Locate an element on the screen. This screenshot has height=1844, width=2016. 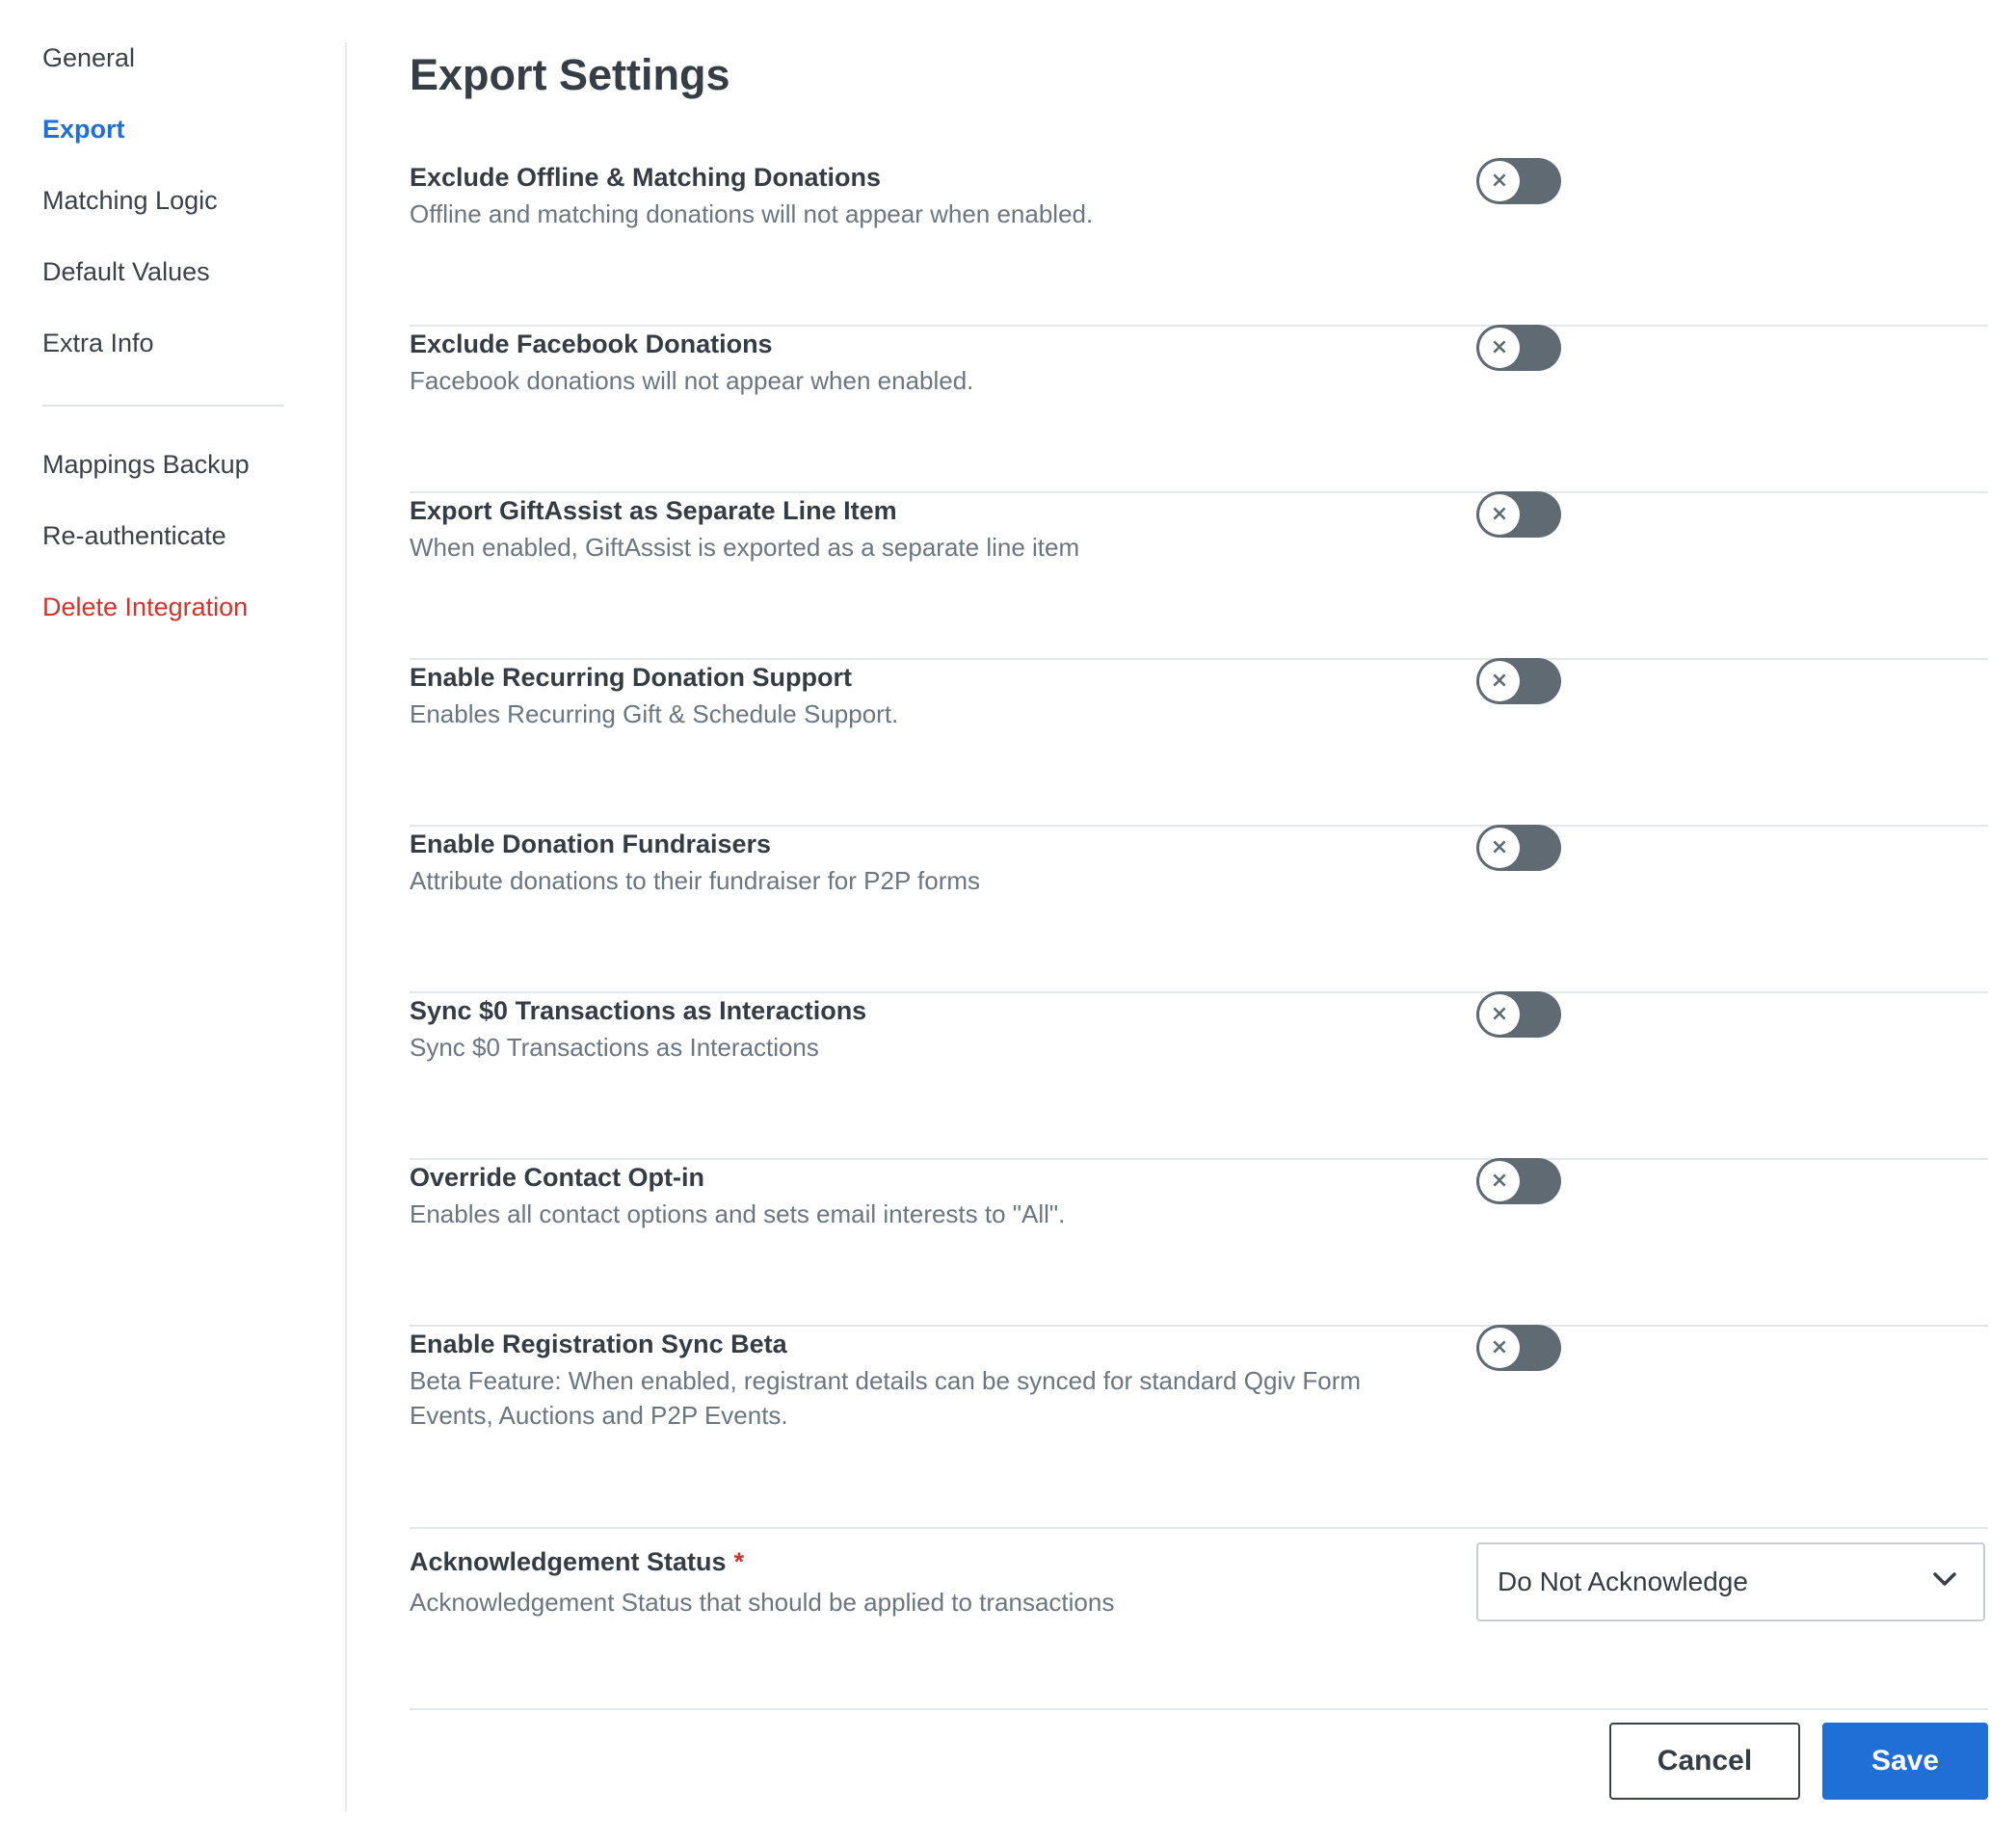
sidebar-divider is located at coordinates (162, 406).